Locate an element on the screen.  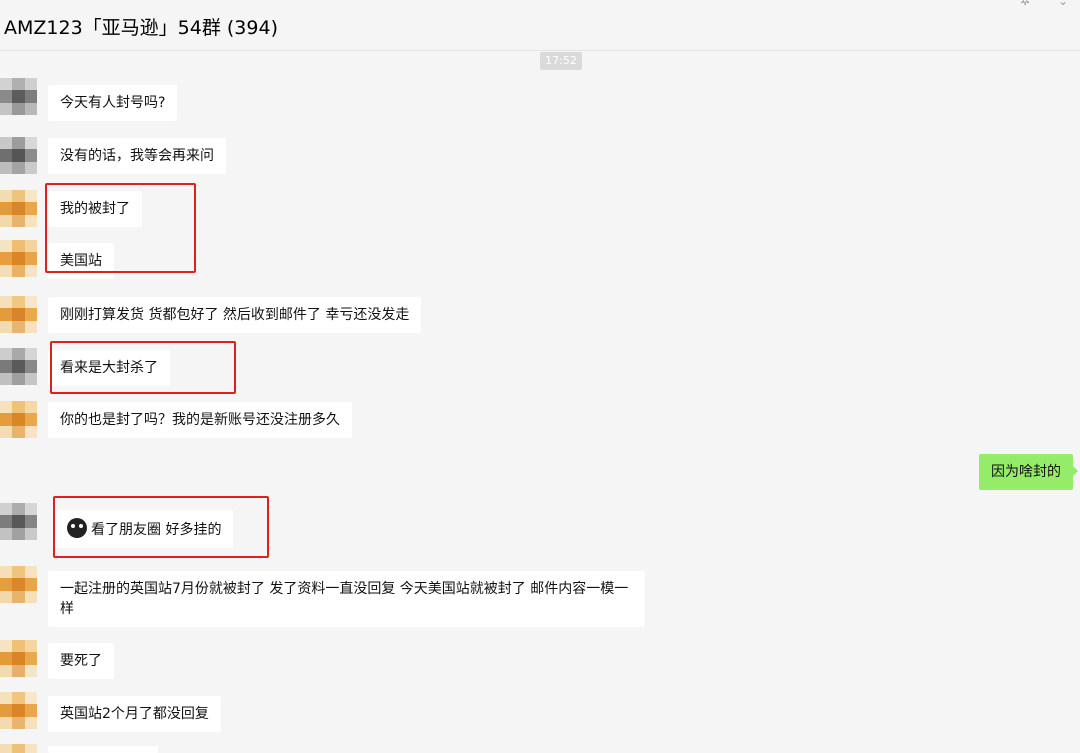
self-message-text: 因为啥封的 is located at coordinates (1026, 472).